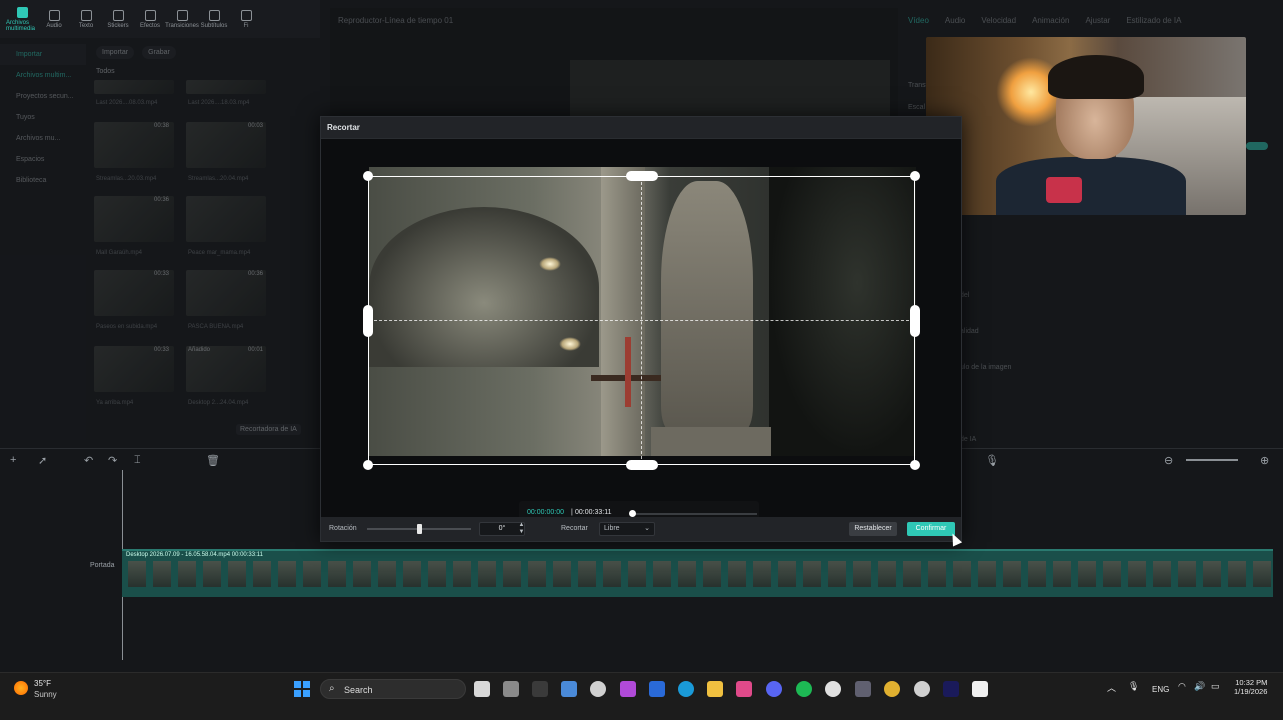 Image resolution: width=1283 pixels, height=720 pixels. I want to click on split-icon: ⌶, so click(137, 460).